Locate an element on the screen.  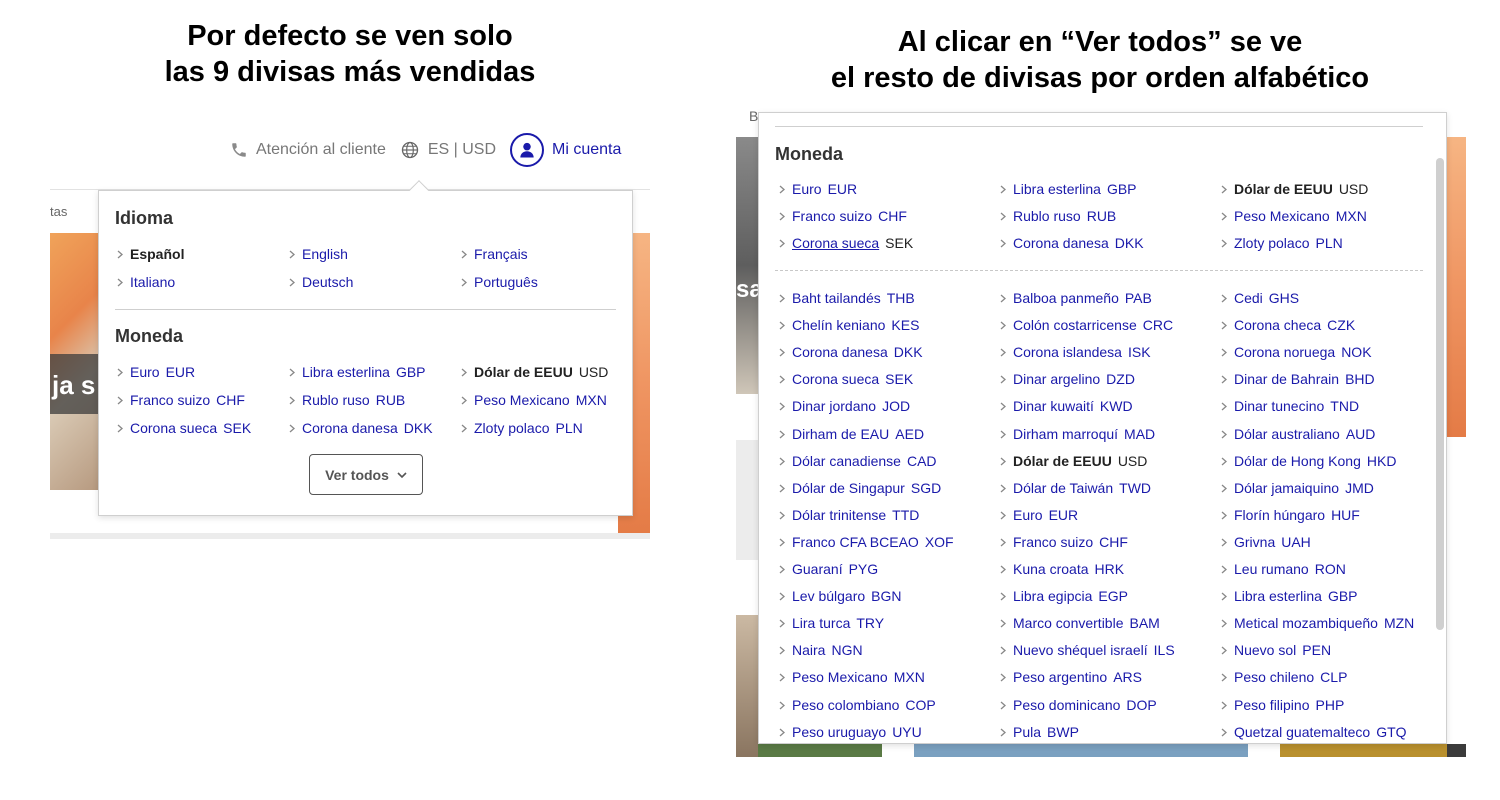
currency-option: Dinar argelino DZD is located at coordinates (1067, 379).